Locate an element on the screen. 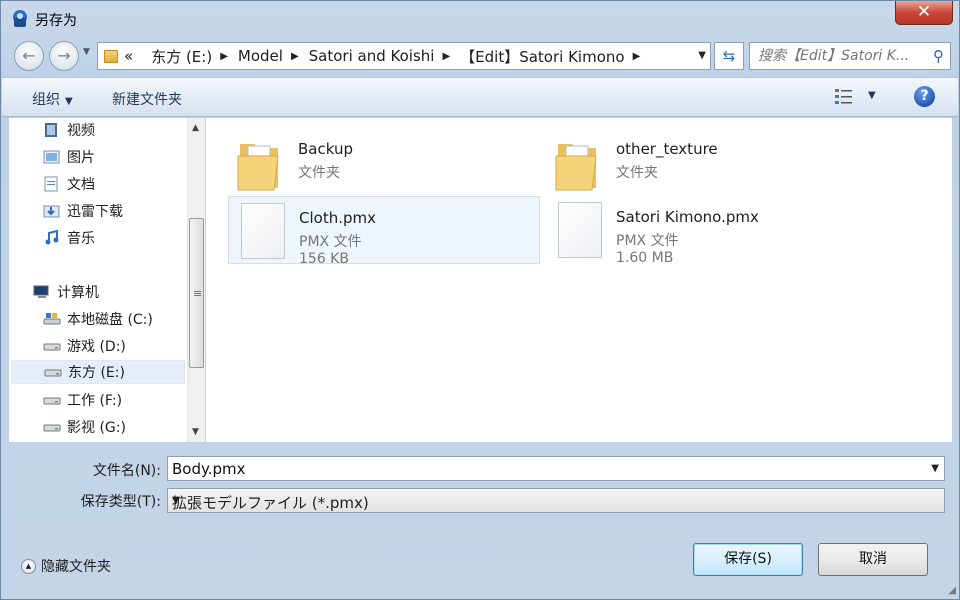 This screenshot has width=960, height=600. filename-combobox: ▼ is located at coordinates (556, 468).